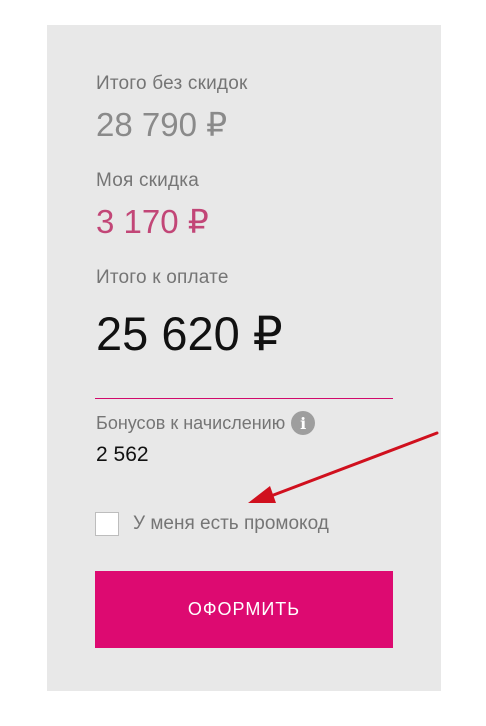 The height and width of the screenshot is (726, 486). What do you see at coordinates (107, 524) in the screenshot?
I see `promo-code-checkbox` at bounding box center [107, 524].